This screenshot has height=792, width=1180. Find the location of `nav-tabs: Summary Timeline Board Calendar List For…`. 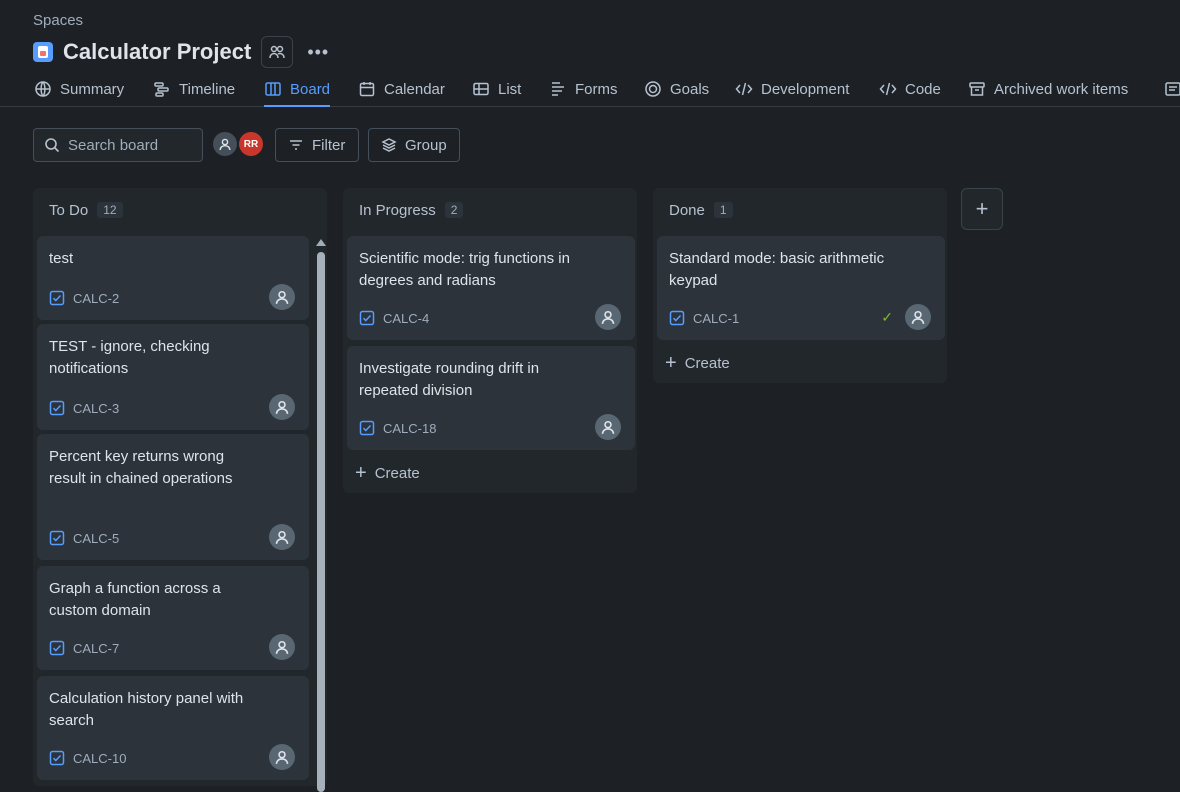

nav-tabs: Summary Timeline Board Calendar List For… is located at coordinates (590, 89).